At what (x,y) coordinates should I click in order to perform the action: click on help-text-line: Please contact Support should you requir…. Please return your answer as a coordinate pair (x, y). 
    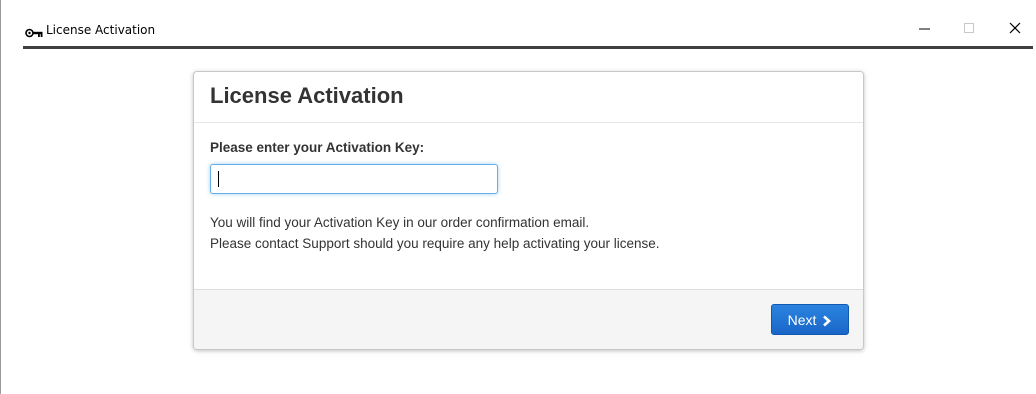
    Looking at the image, I should click on (435, 243).